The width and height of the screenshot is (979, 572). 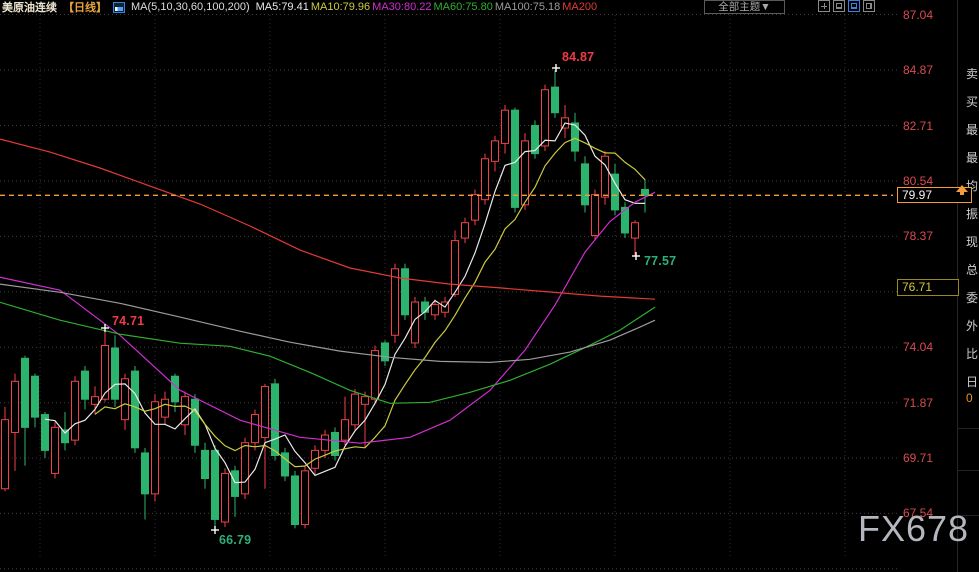 I want to click on period-label: 【日线】, so click(x=85, y=8).